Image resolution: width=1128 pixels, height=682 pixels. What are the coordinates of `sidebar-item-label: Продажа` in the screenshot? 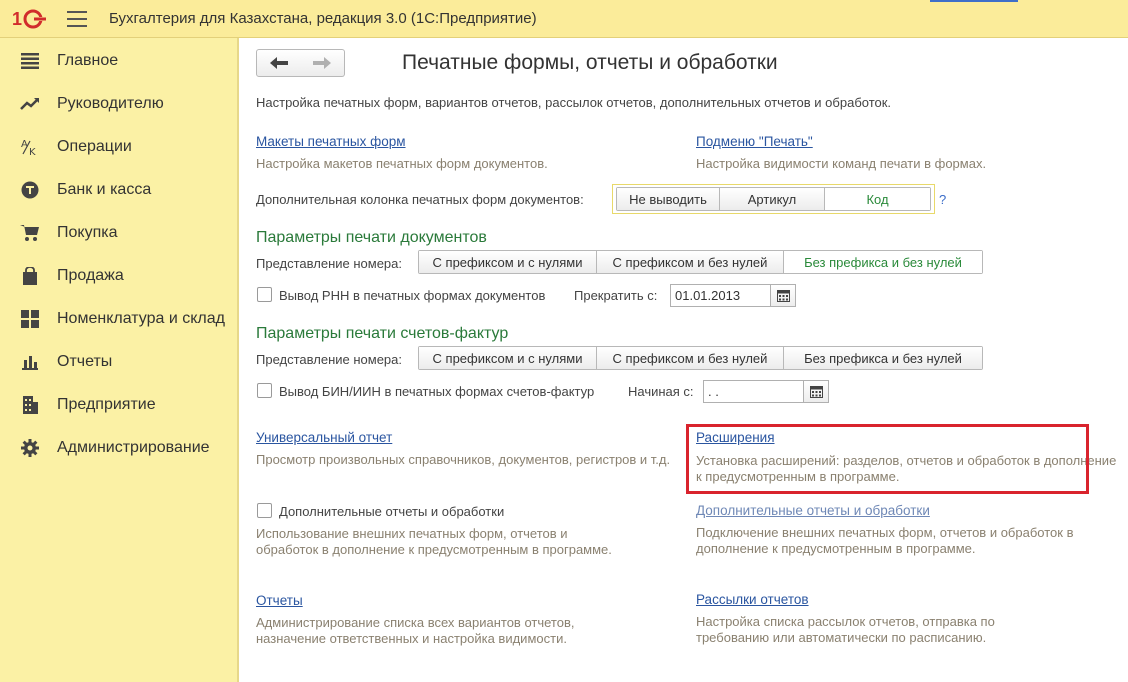 It's located at (90, 275).